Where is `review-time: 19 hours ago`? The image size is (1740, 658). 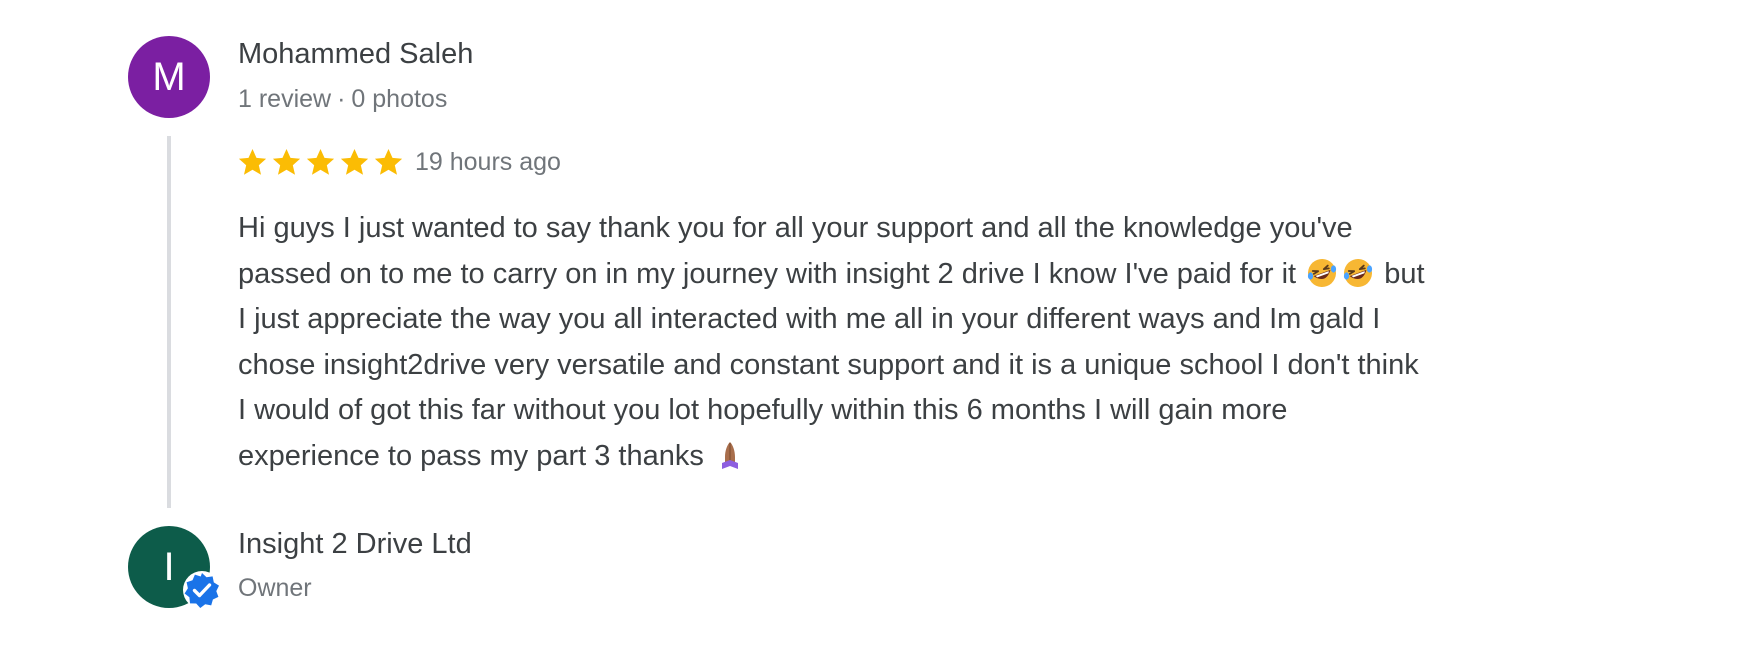
review-time: 19 hours ago is located at coordinates (488, 162).